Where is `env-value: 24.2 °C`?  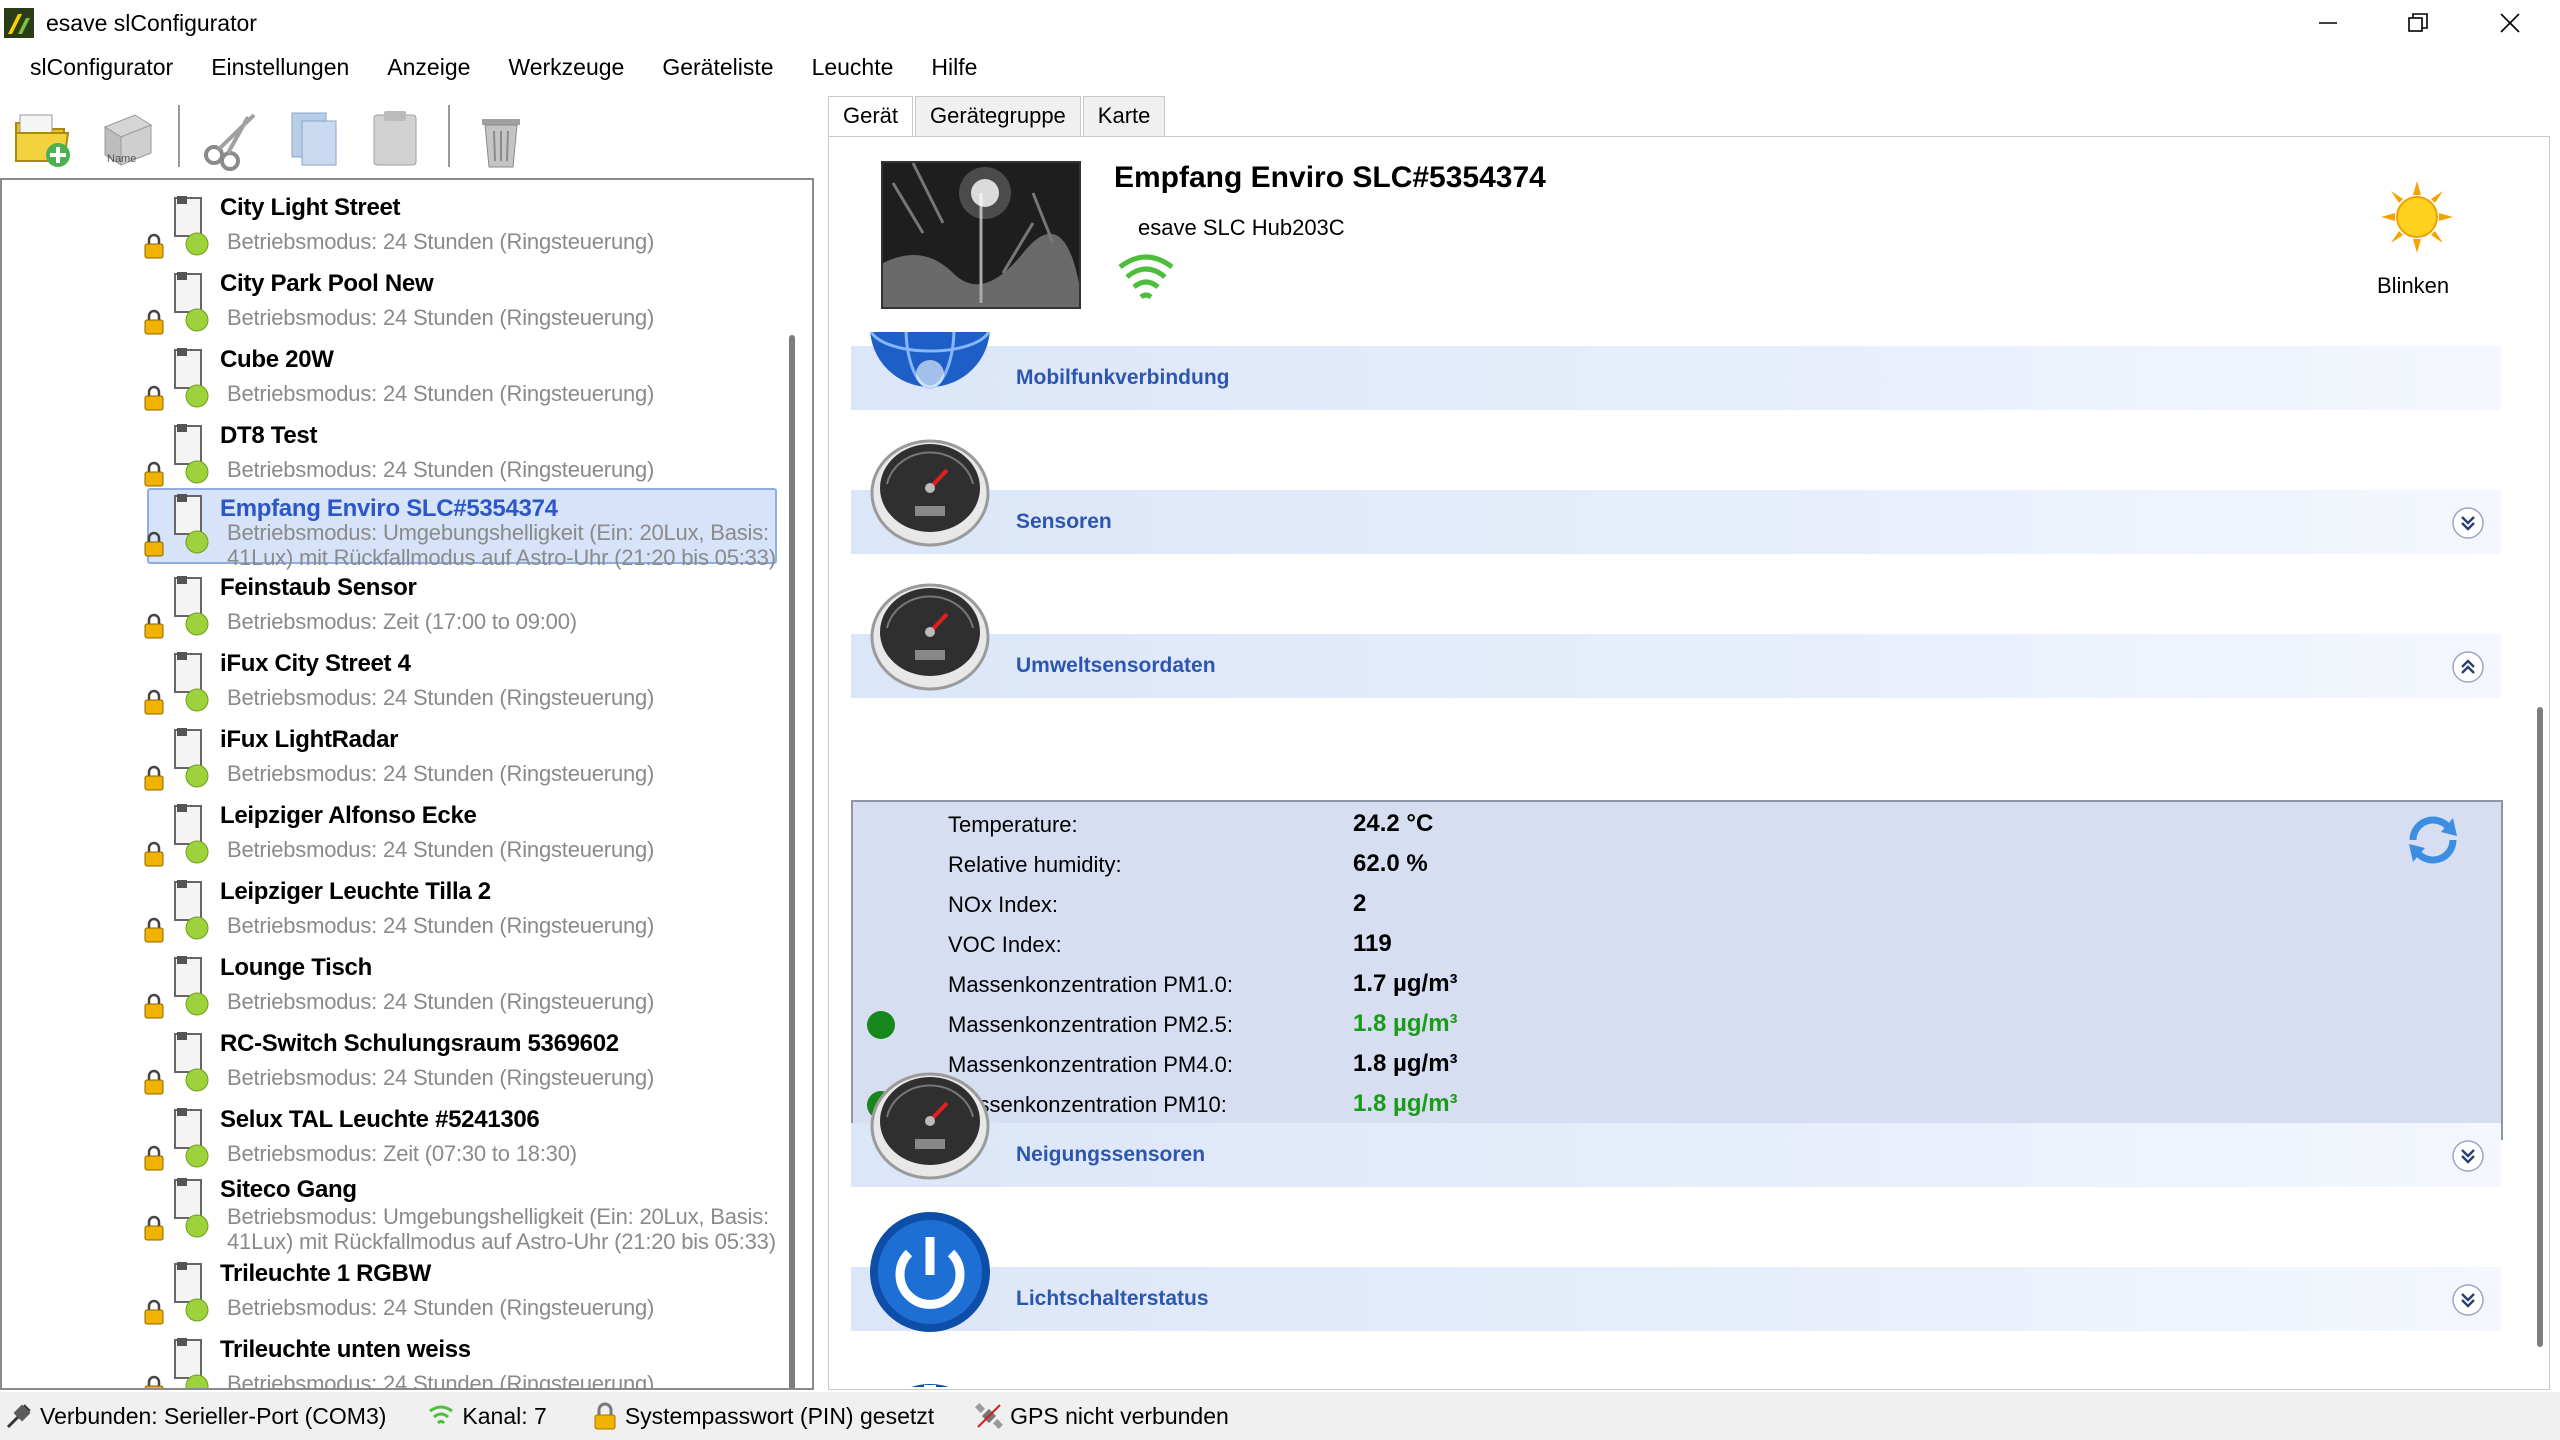
env-value: 24.2 °C is located at coordinates (1393, 823).